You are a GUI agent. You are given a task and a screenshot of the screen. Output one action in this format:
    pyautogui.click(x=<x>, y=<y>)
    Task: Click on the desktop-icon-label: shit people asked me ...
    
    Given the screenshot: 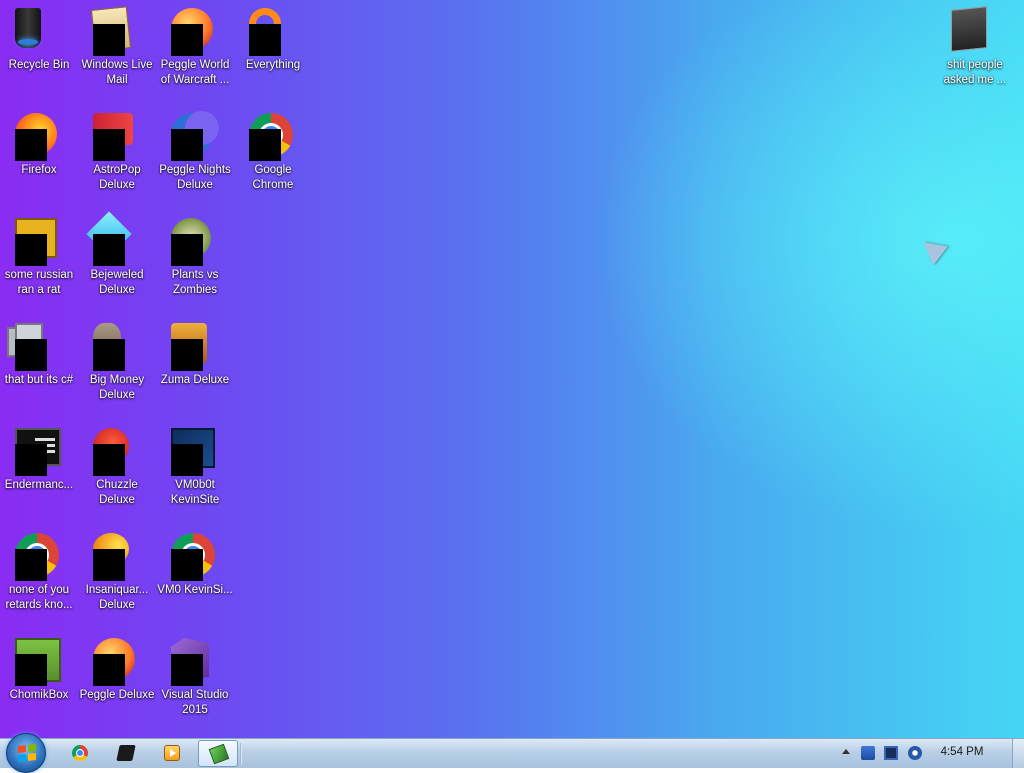 What is the action you would take?
    pyautogui.click(x=975, y=72)
    